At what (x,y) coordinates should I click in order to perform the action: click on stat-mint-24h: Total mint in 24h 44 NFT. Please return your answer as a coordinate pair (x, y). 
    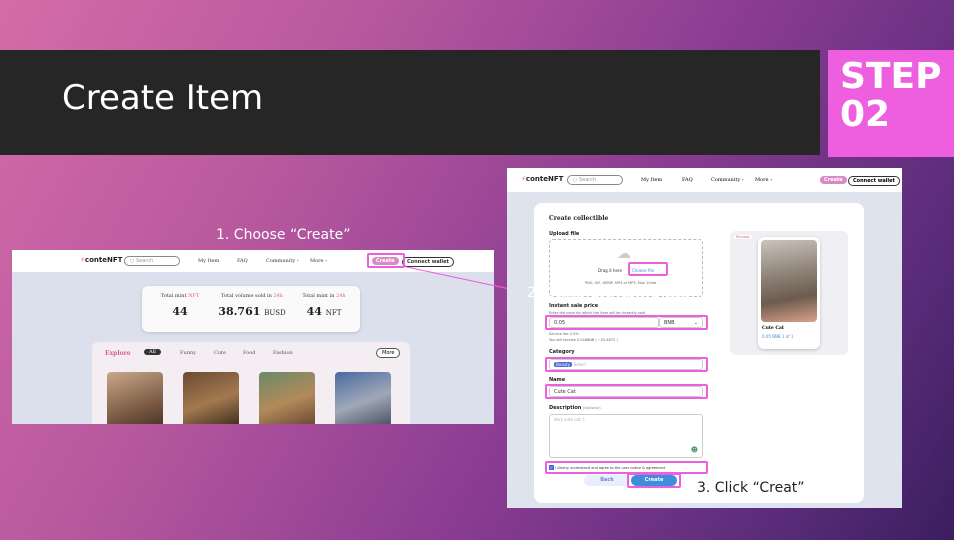
    Looking at the image, I should click on (324, 305).